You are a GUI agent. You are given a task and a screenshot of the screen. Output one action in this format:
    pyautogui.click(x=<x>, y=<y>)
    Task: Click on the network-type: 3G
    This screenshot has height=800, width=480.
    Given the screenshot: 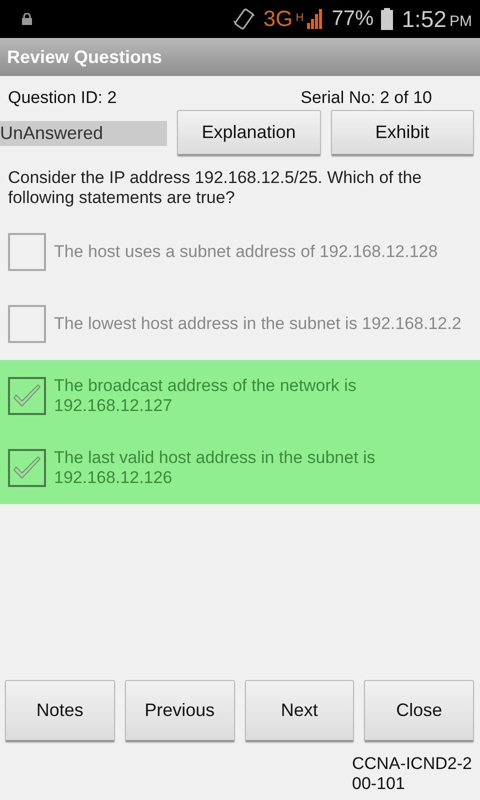 What is the action you would take?
    pyautogui.click(x=278, y=19)
    